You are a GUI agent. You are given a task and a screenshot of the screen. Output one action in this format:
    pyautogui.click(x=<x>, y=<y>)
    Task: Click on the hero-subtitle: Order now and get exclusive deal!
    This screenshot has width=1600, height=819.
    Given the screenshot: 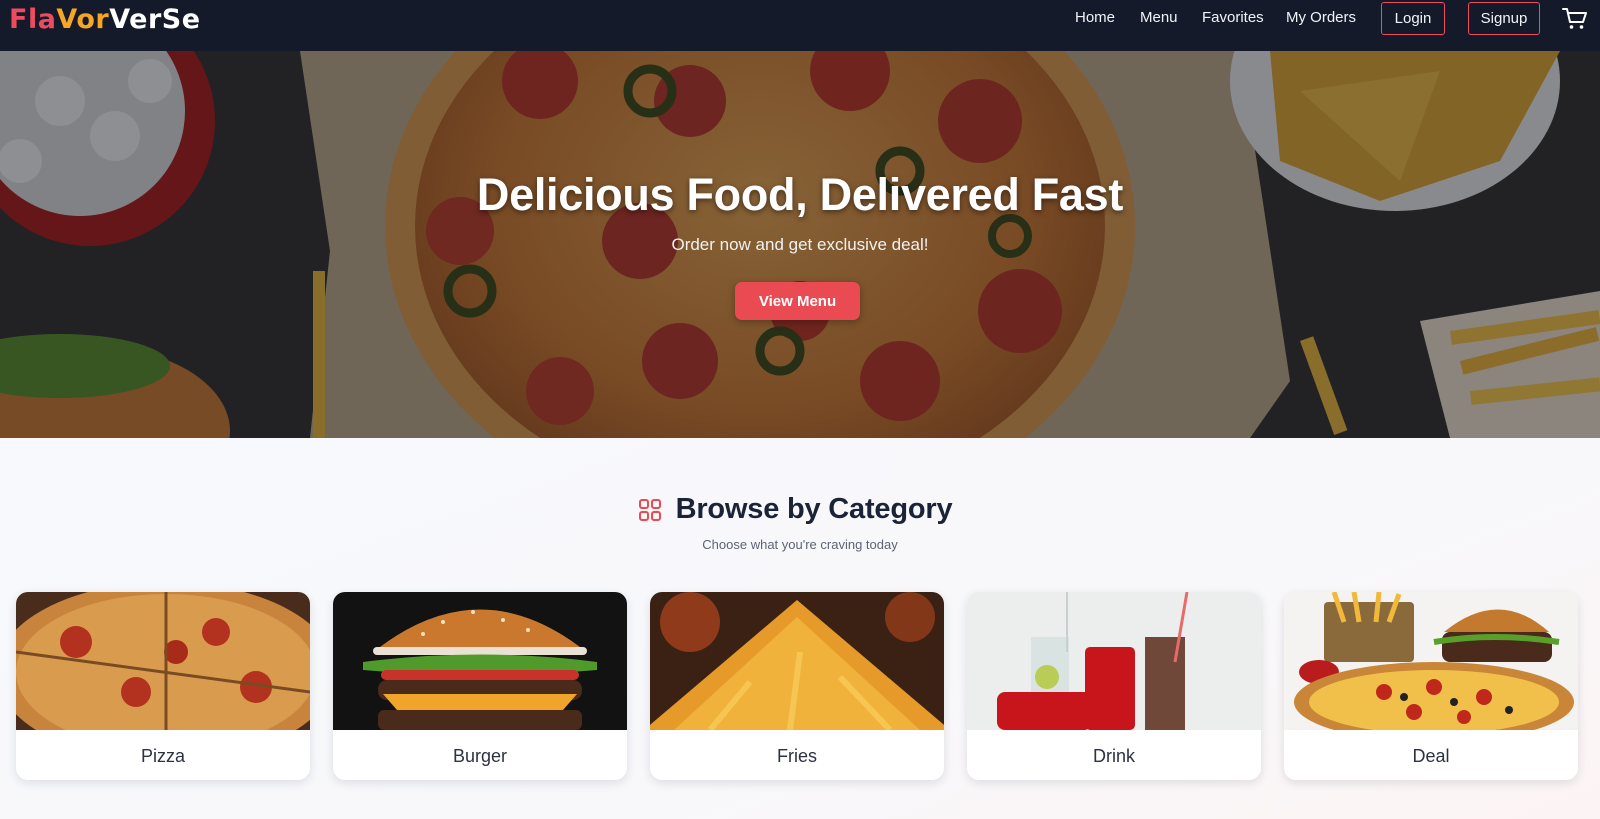 What is the action you would take?
    pyautogui.click(x=800, y=244)
    